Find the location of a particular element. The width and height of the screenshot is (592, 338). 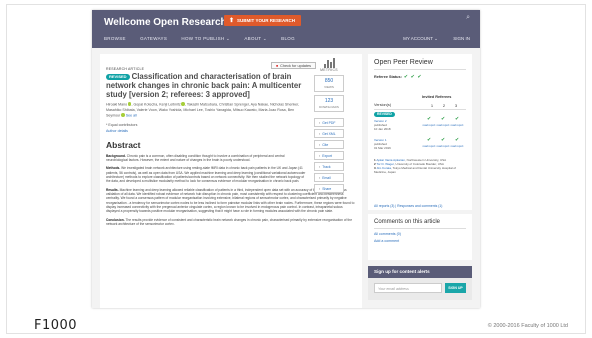

get-pdf-button: Get PDF is located at coordinates (329, 122).